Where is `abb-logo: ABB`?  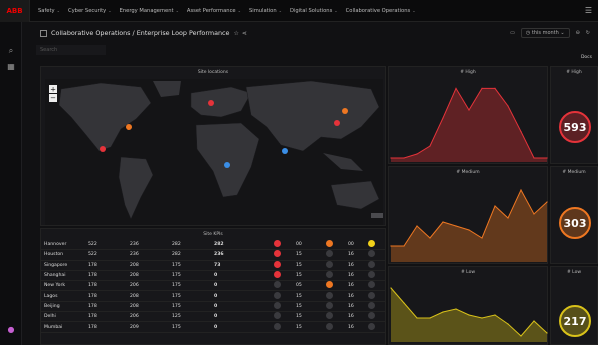 abb-logo: ABB is located at coordinates (15, 11).